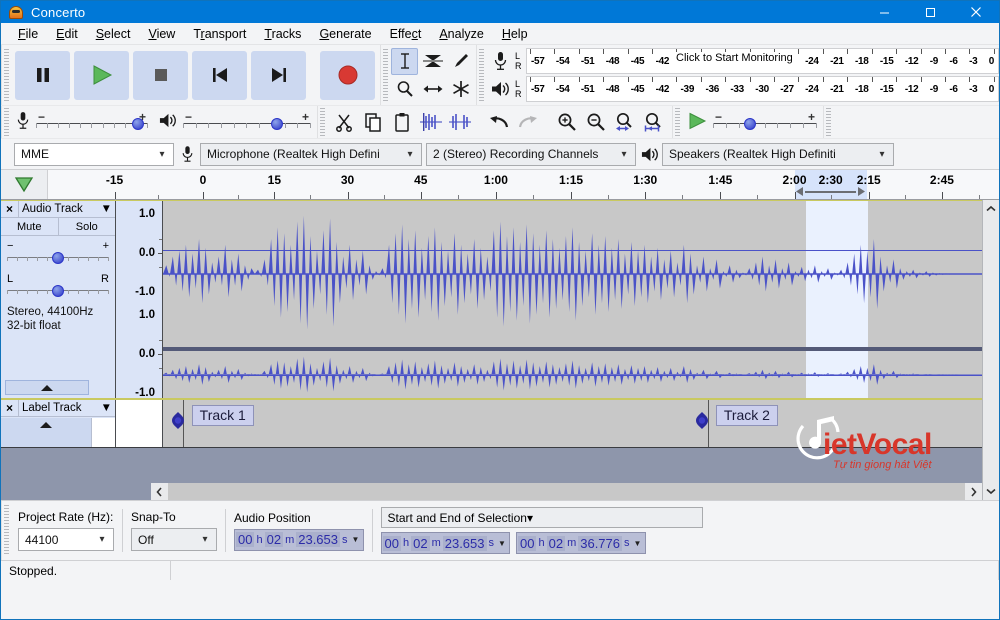 The image size is (1000, 620). I want to click on horizontal-scrollbar, so click(491, 491).